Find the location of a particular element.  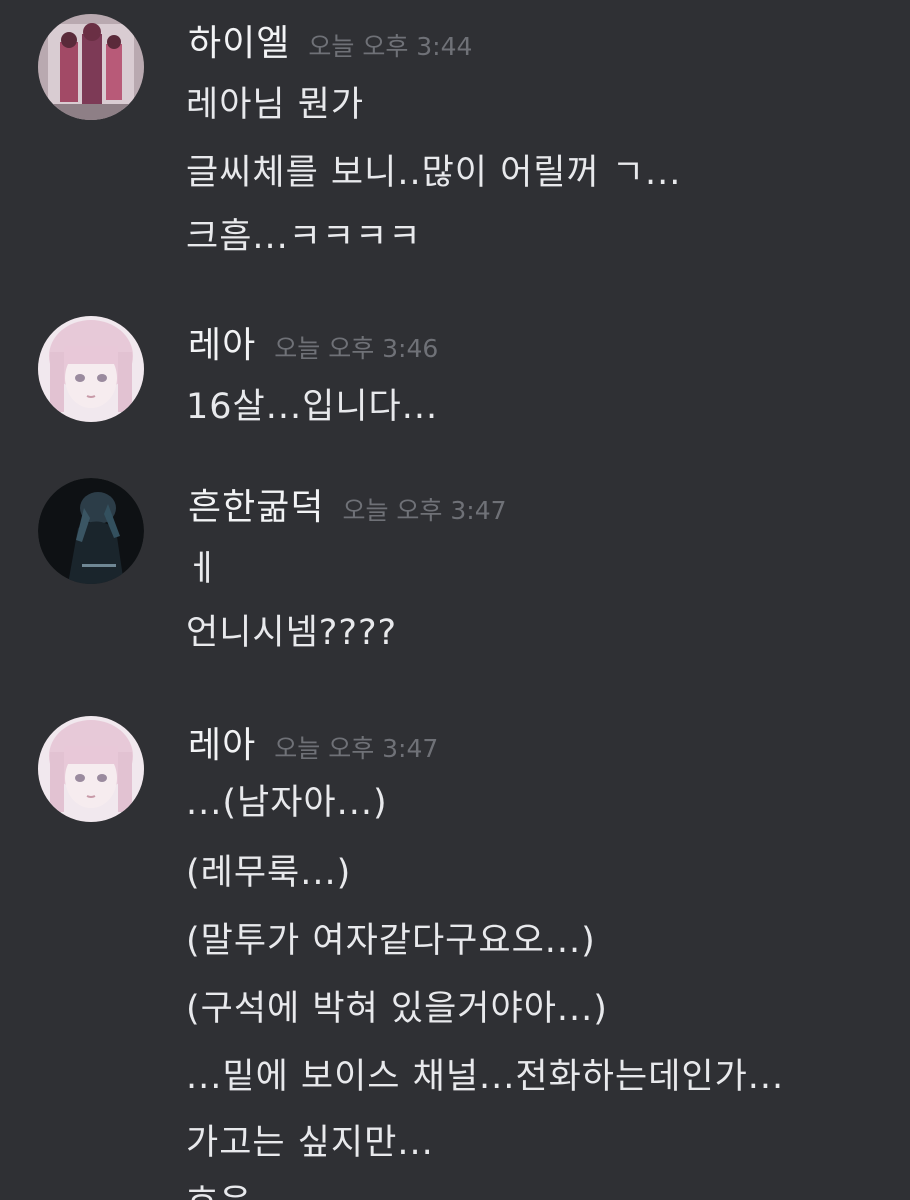

message-text: 흐음 is located at coordinates (219, 1187).